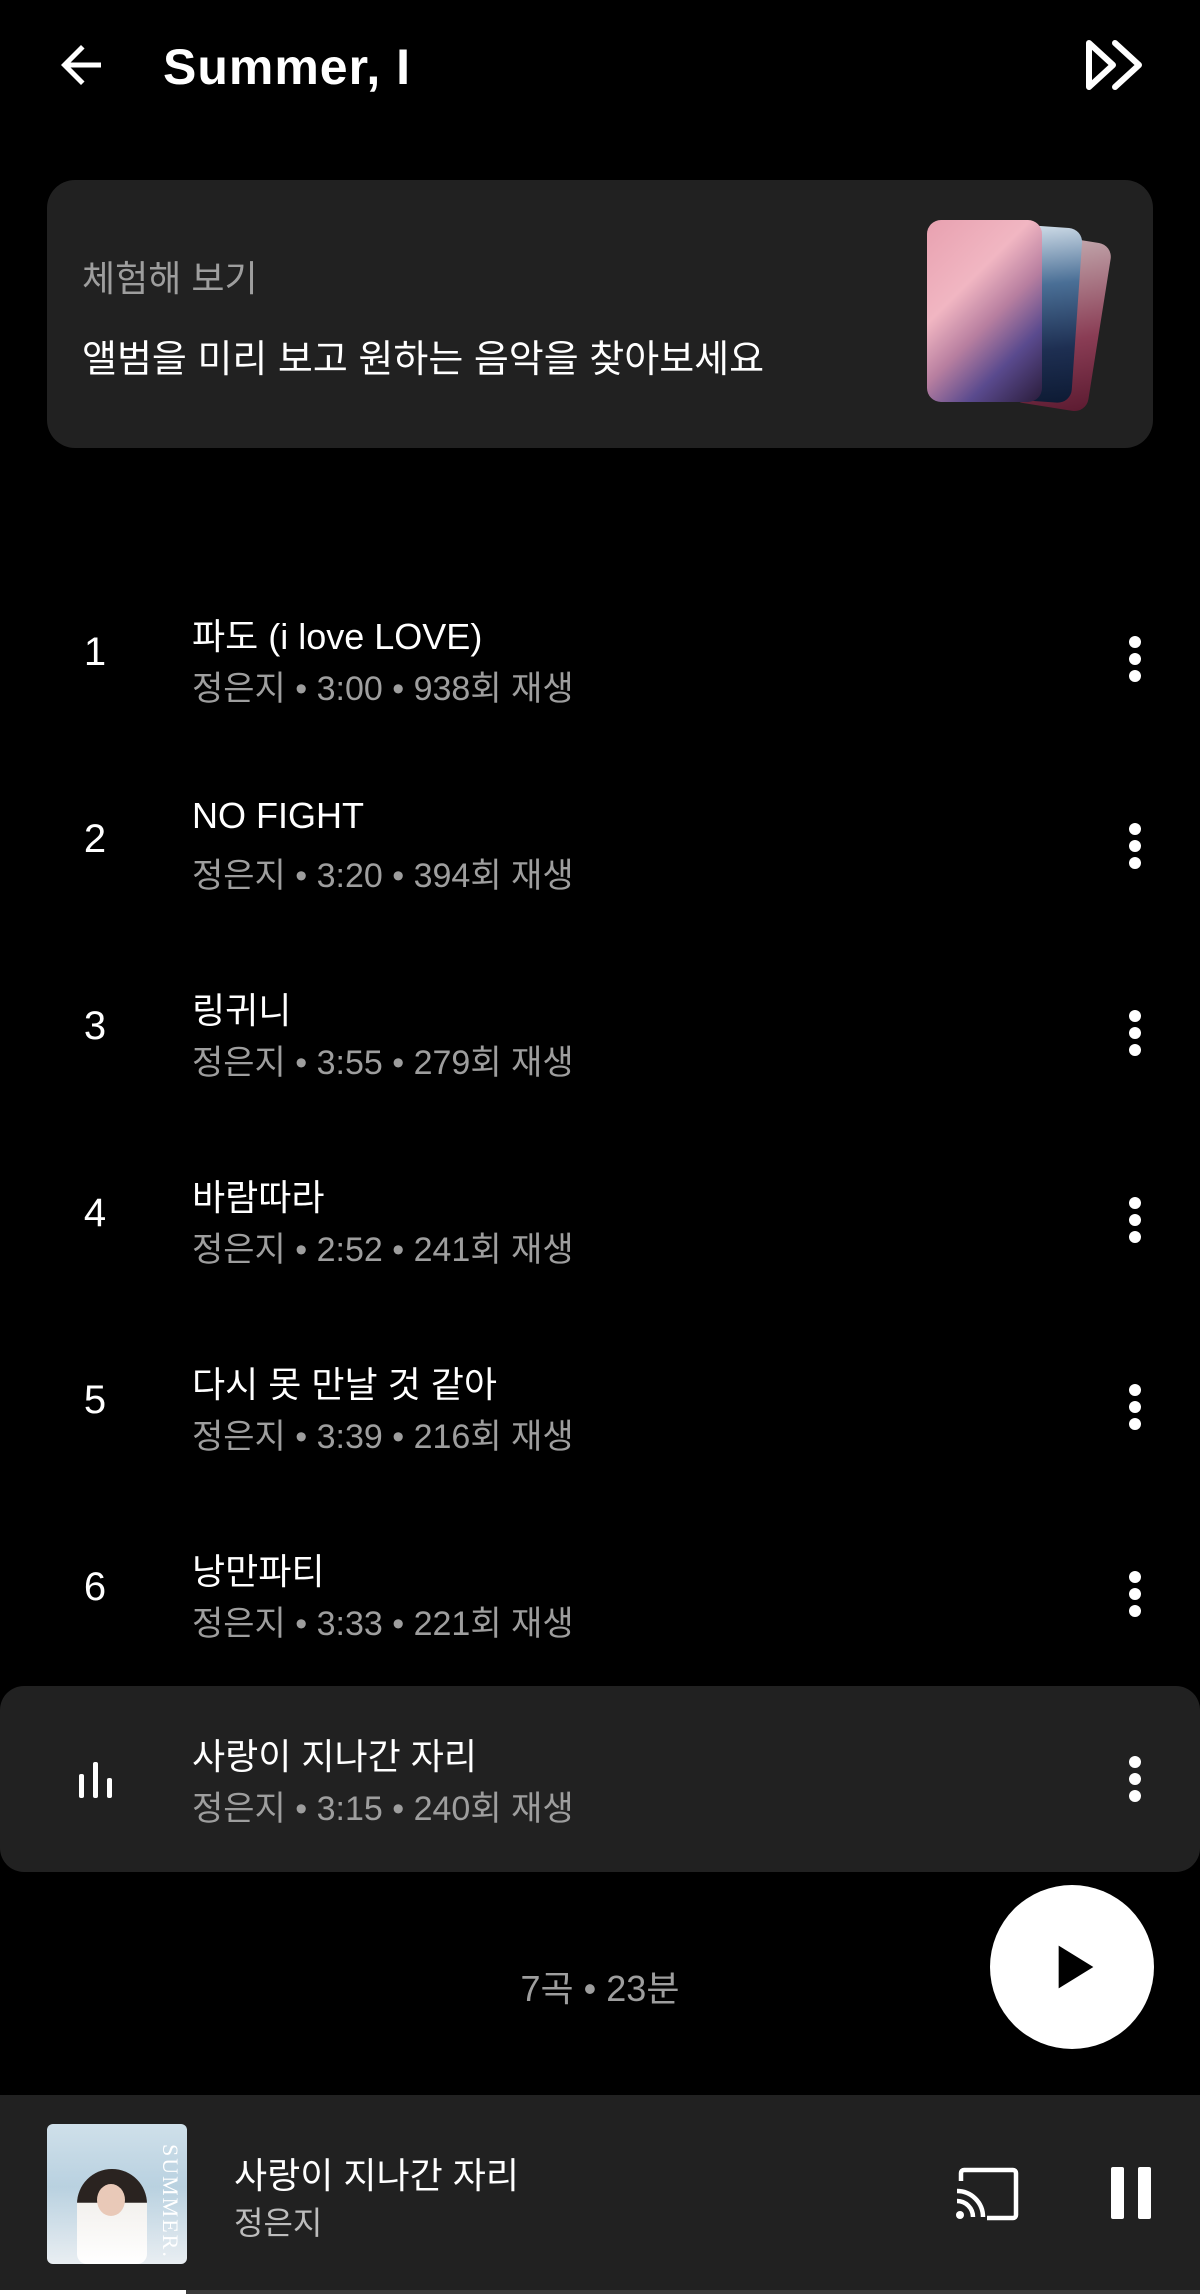 The width and height of the screenshot is (1200, 2294). What do you see at coordinates (95, 1587) in the screenshot?
I see `track-number: 6` at bounding box center [95, 1587].